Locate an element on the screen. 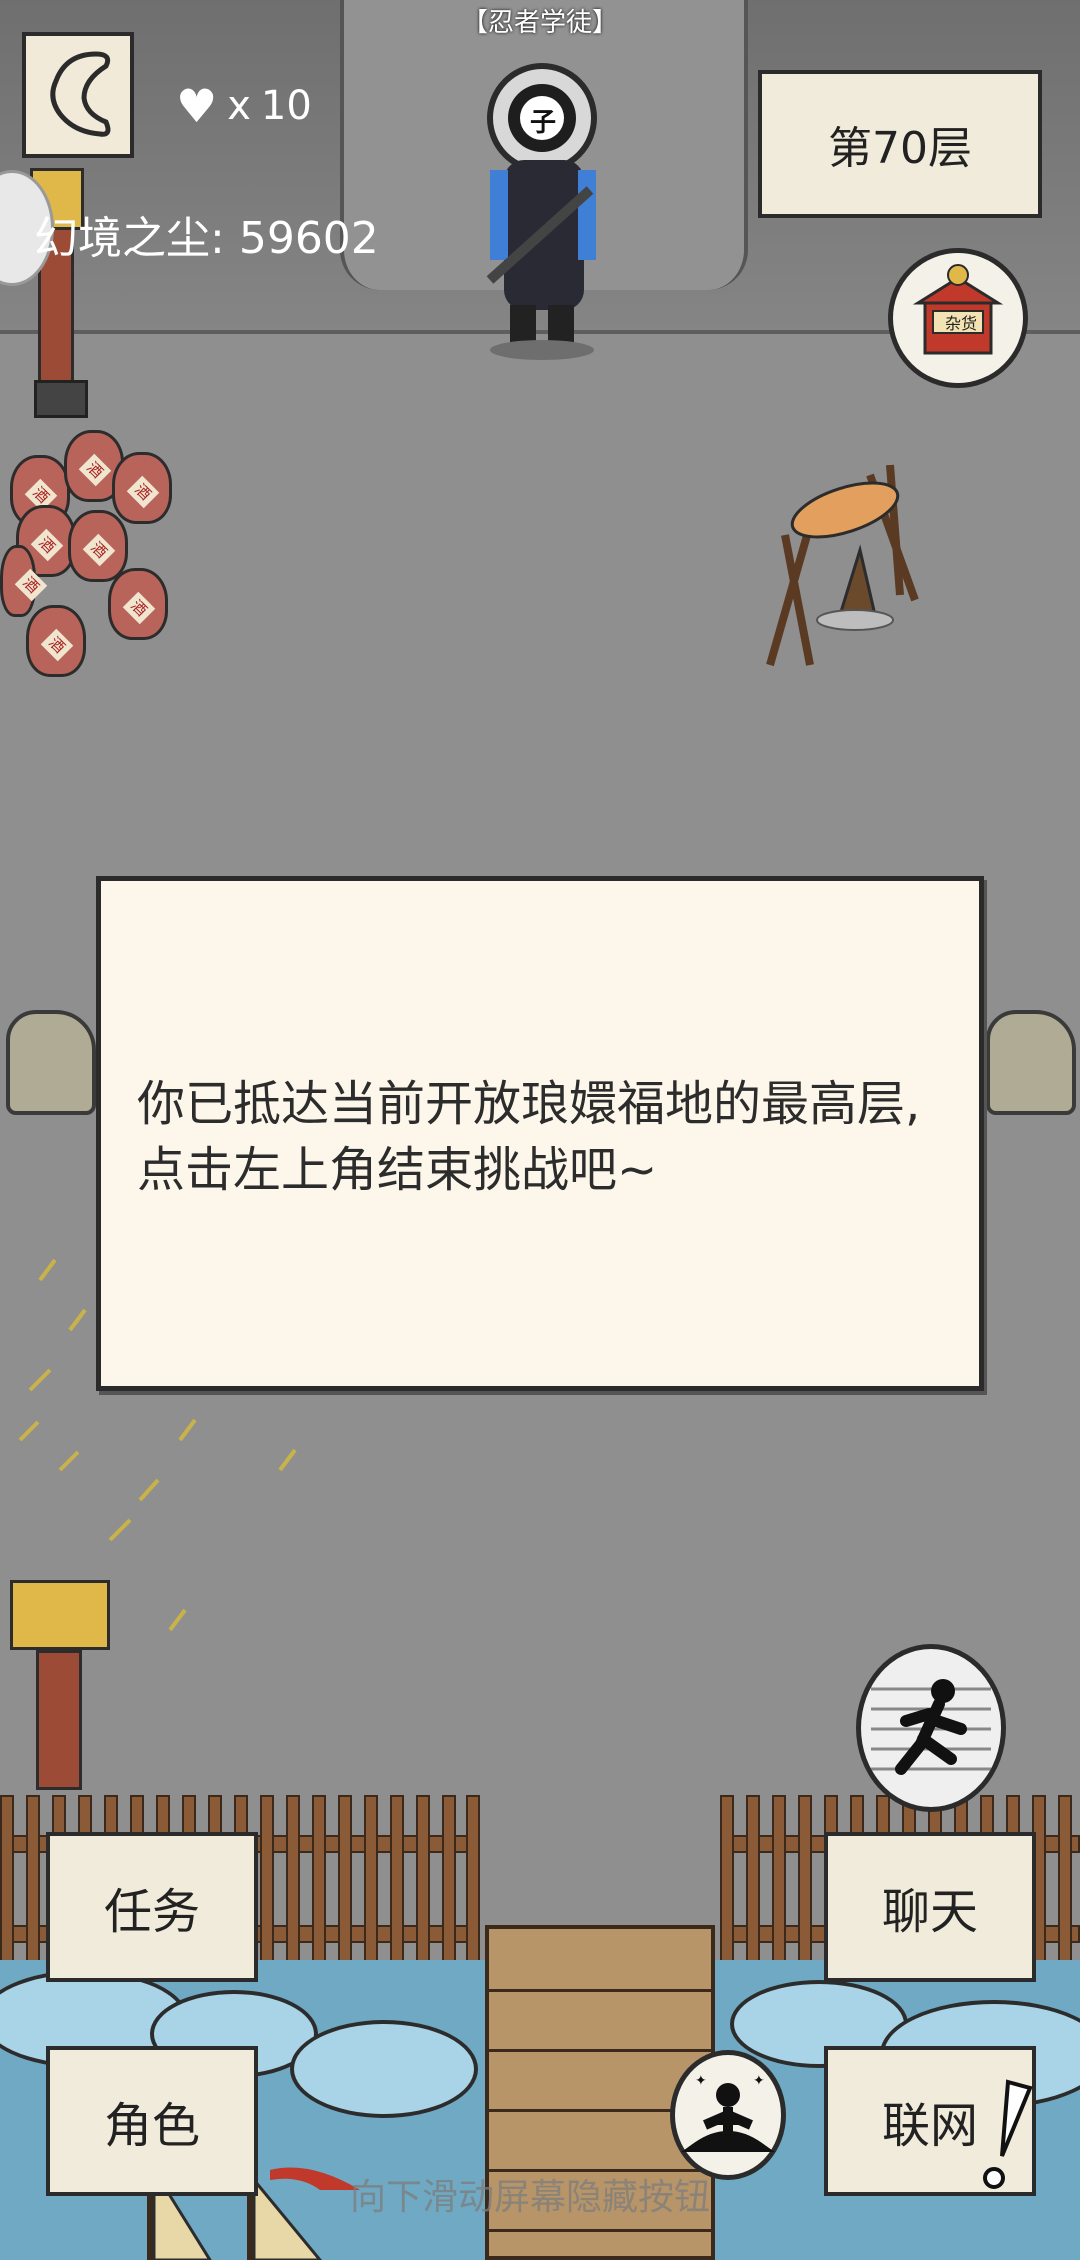 The image size is (1080, 2260). run-button is located at coordinates (931, 1728).